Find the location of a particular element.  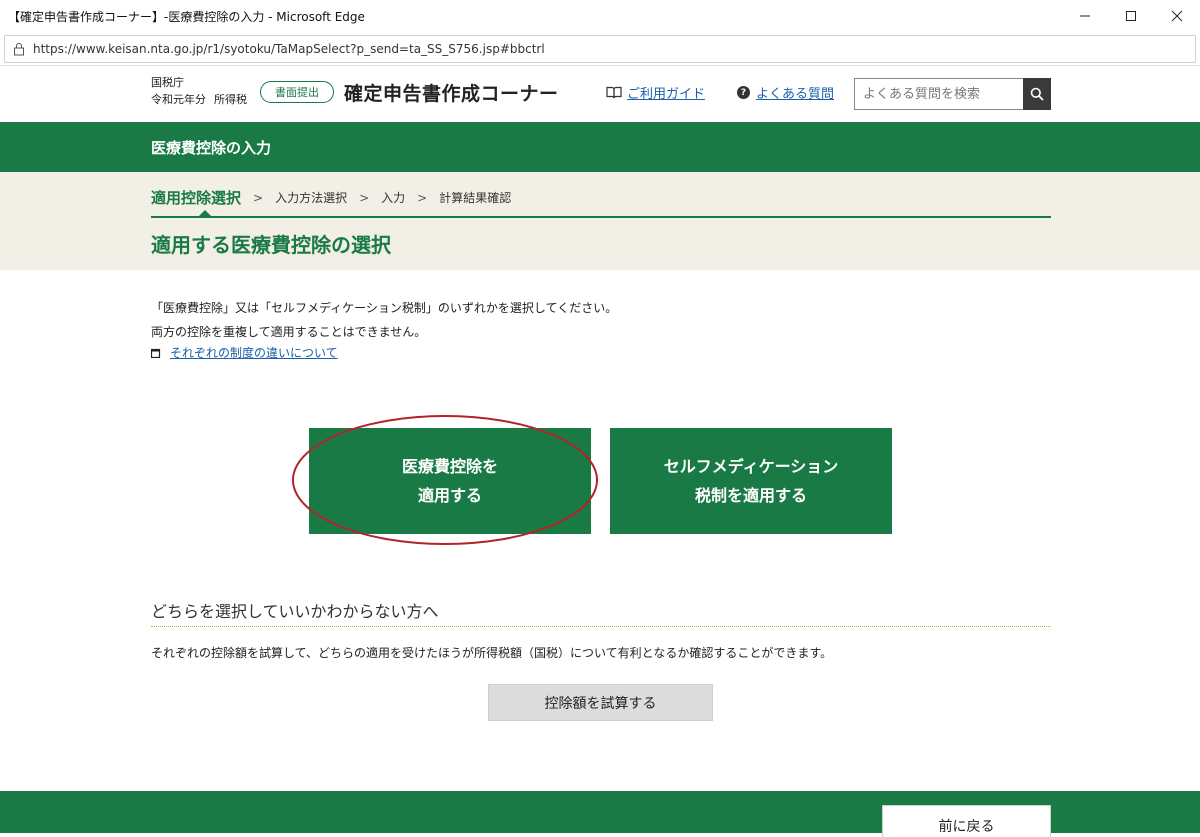

step-select-deduction: 適用控除選択 is located at coordinates (196, 198).